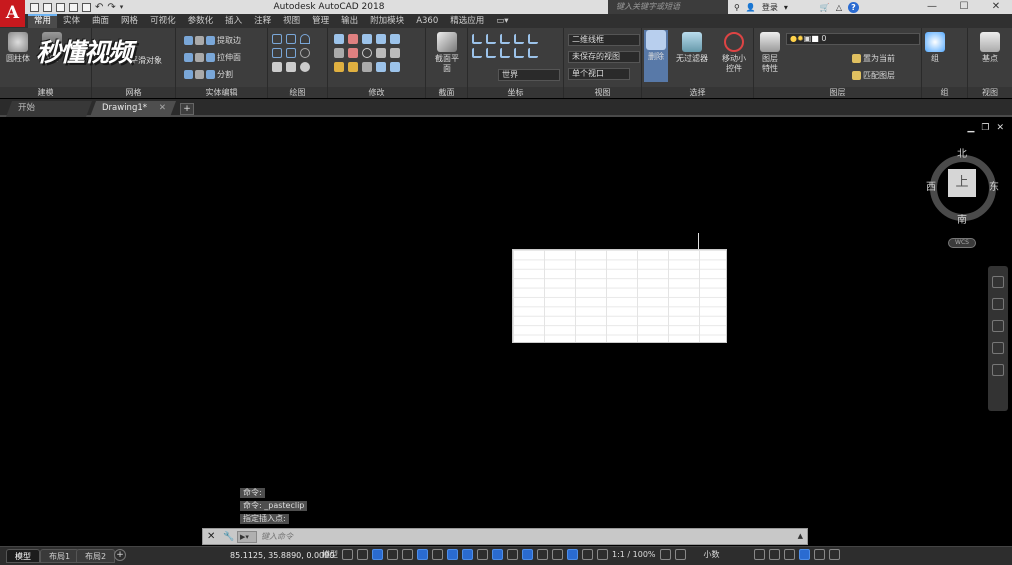 The height and width of the screenshot is (565, 1012). Describe the element at coordinates (668, 7) in the screenshot. I see `search-input: 键入关键字或短语` at that location.